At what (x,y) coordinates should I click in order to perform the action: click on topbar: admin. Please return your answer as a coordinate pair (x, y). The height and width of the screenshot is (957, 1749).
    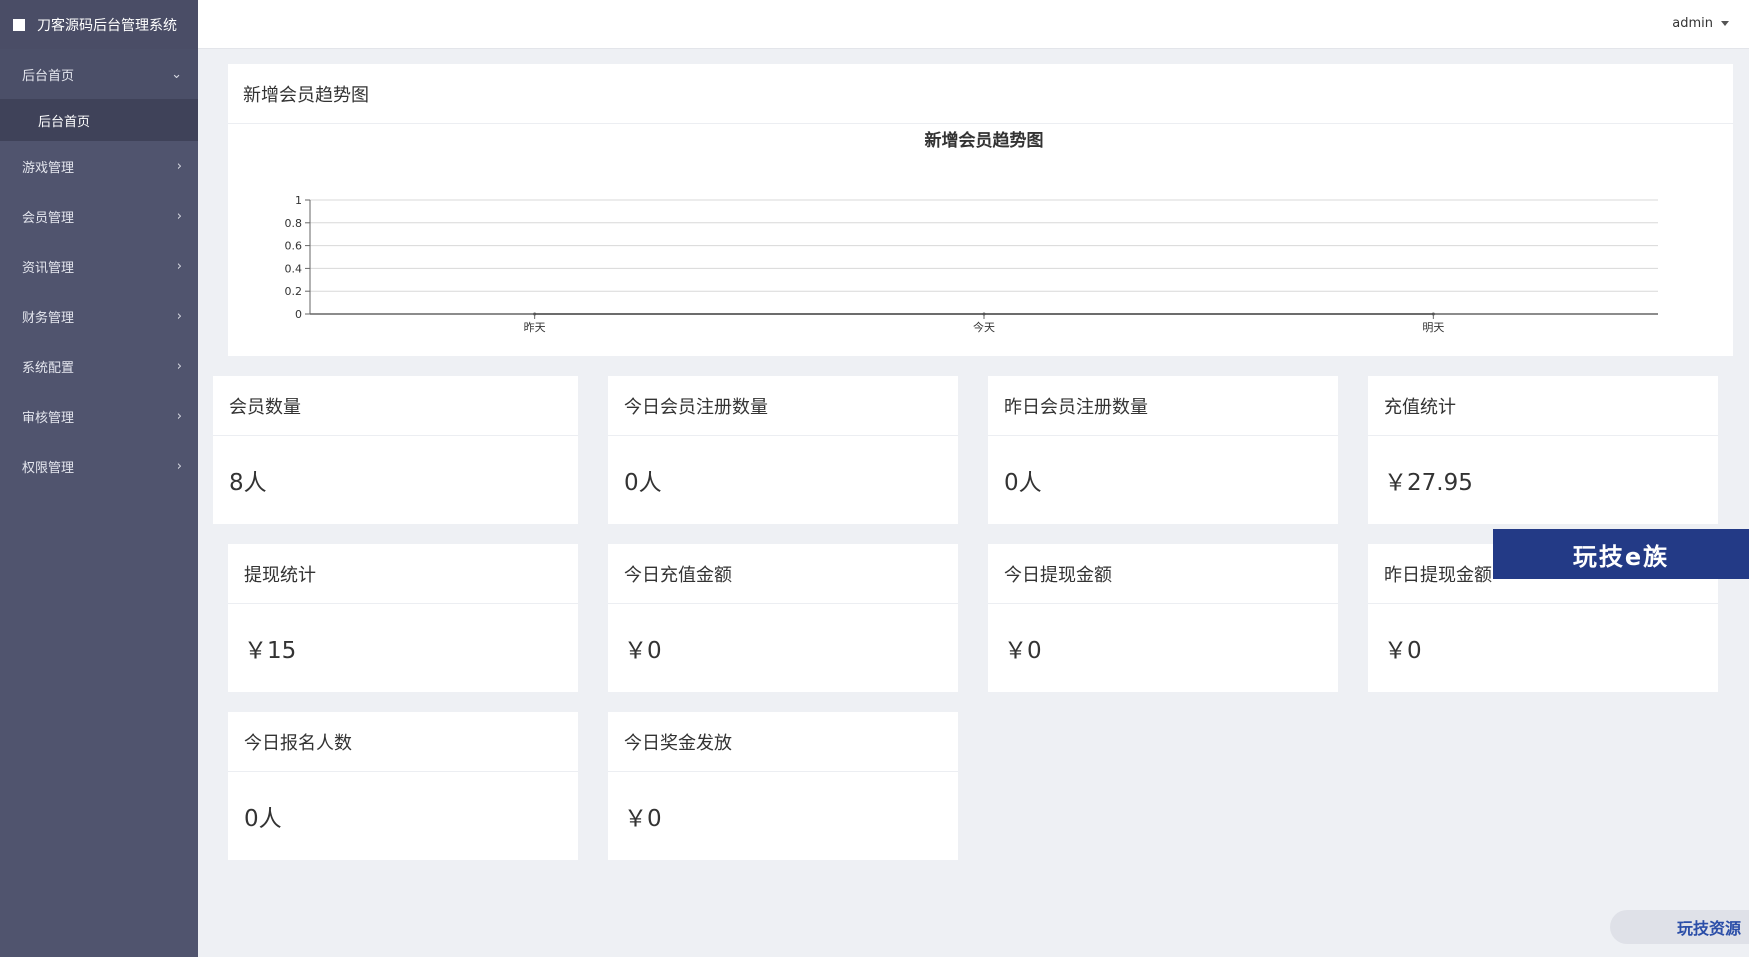
    Looking at the image, I should click on (973, 24).